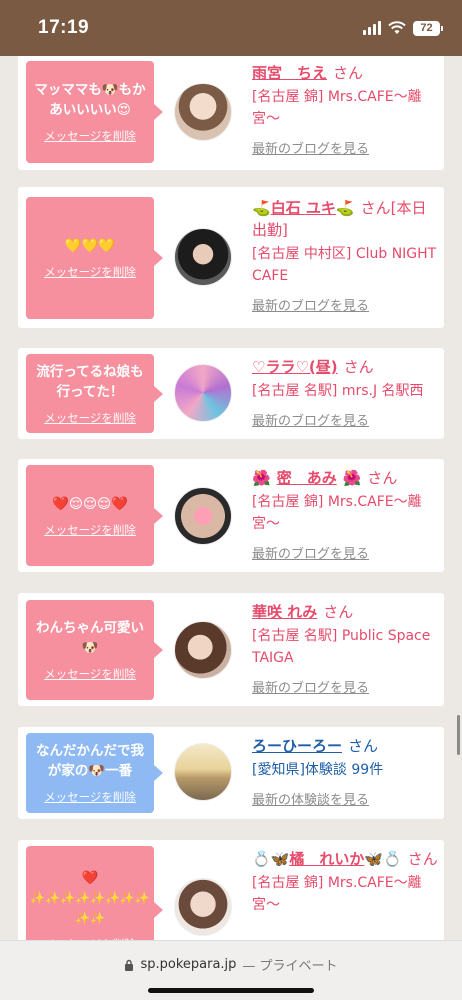 The image size is (462, 1000). What do you see at coordinates (129, 965) in the screenshot?
I see `lock-icon` at bounding box center [129, 965].